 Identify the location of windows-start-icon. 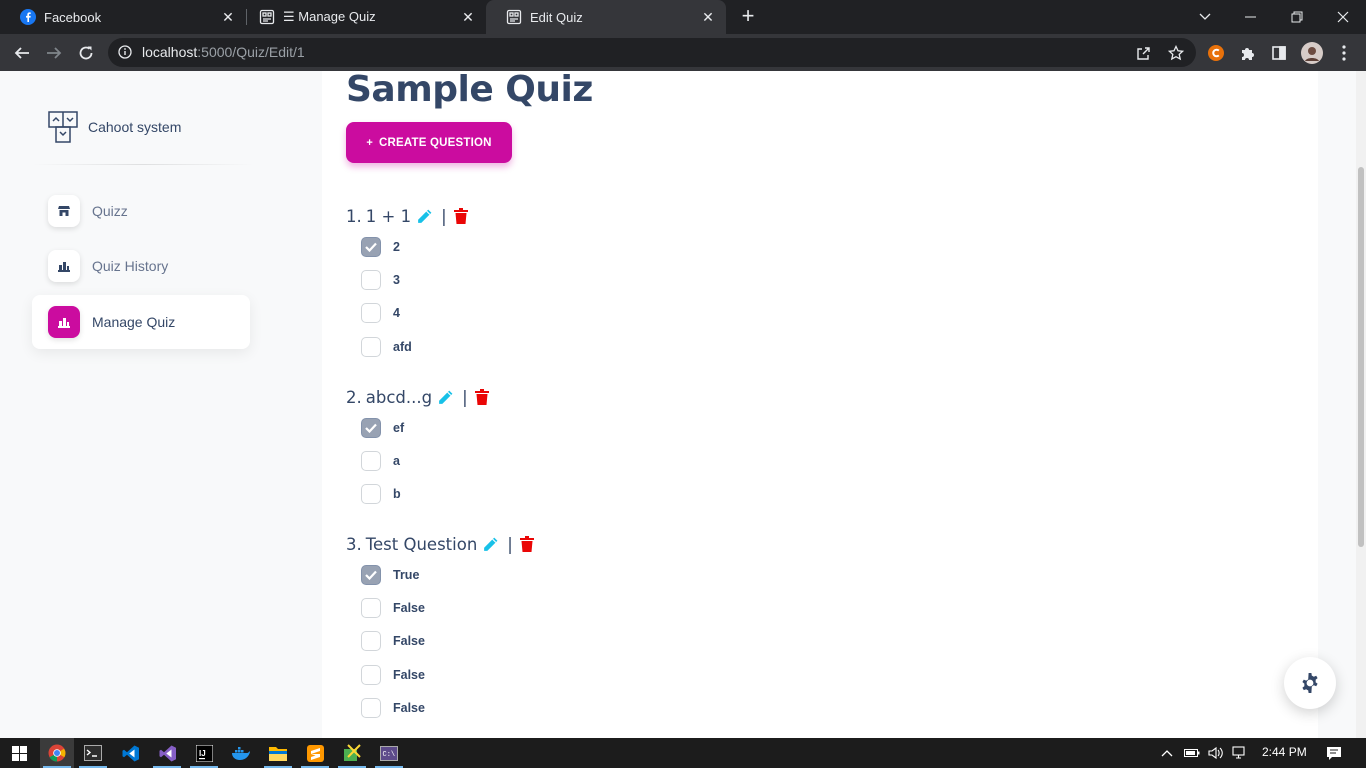
(19, 753).